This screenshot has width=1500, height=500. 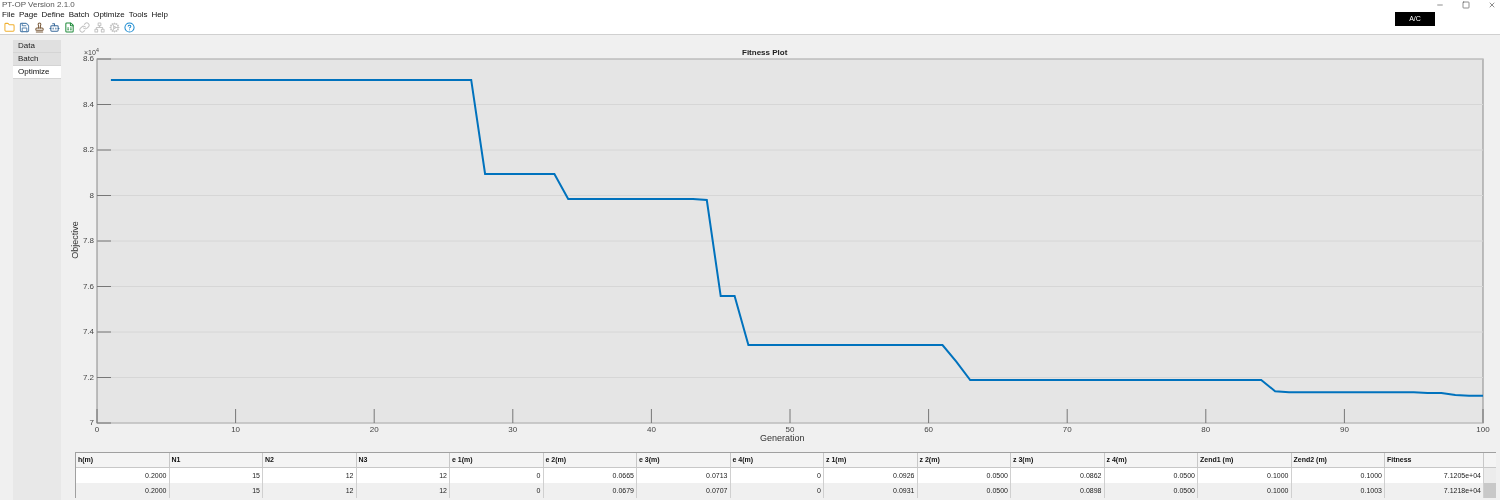 I want to click on y-tick-label: 7, so click(x=91, y=423).